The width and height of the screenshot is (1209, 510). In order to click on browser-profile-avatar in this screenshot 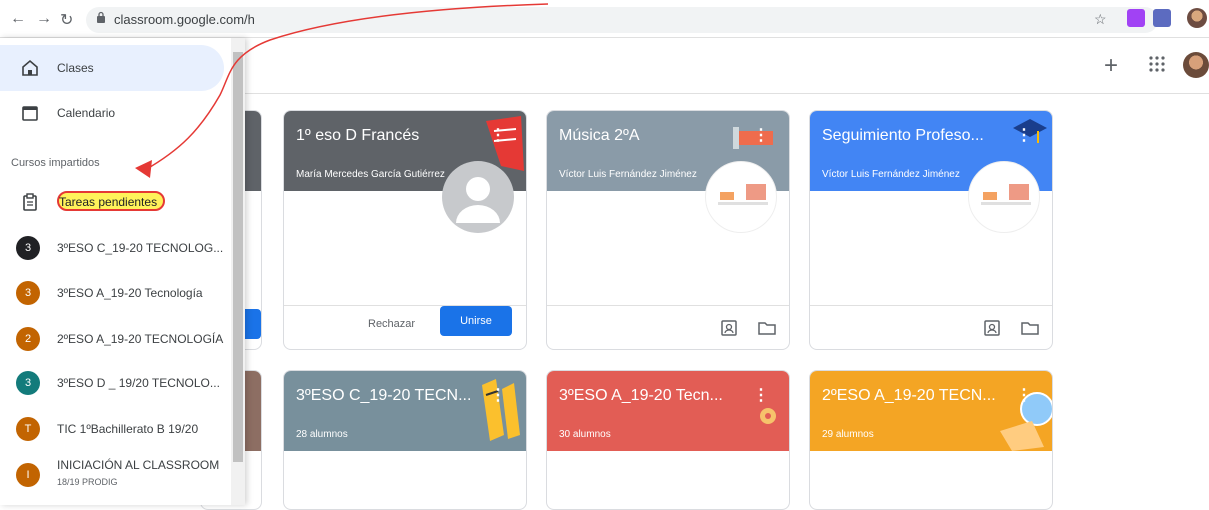, I will do `click(1197, 18)`.